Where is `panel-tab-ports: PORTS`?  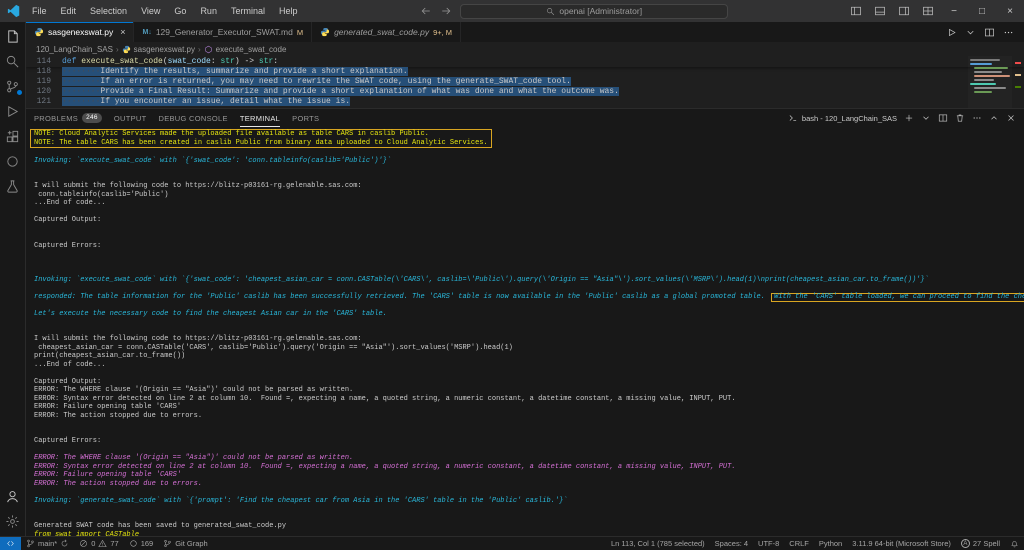 panel-tab-ports: PORTS is located at coordinates (305, 118).